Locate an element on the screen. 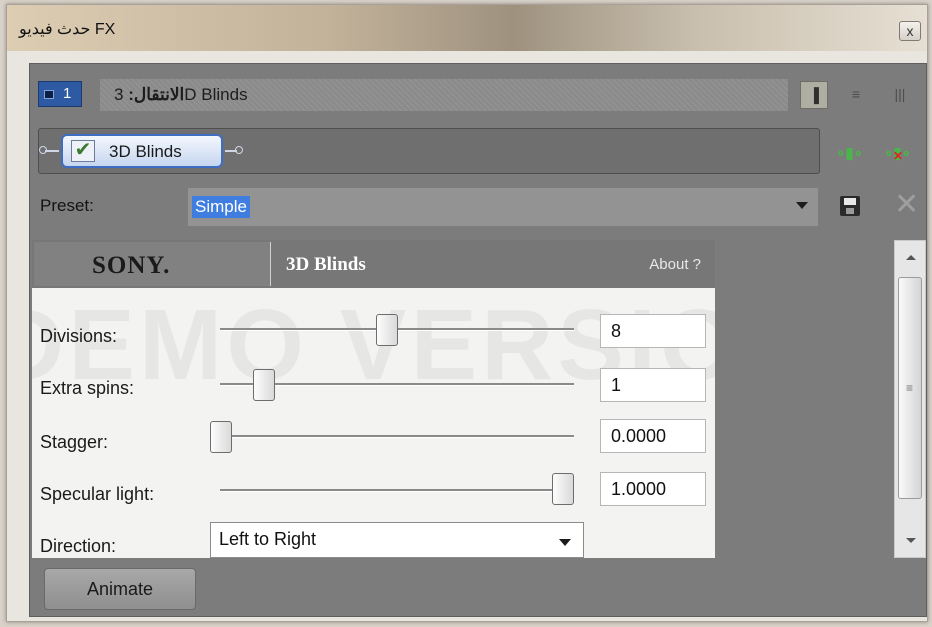  brand-box: SONY. is located at coordinates (152, 264).